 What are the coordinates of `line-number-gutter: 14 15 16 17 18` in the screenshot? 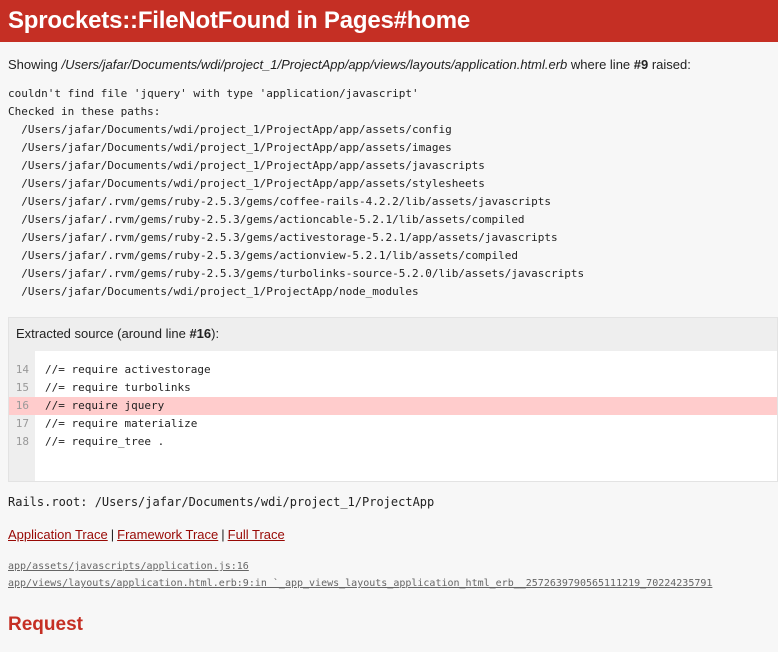 It's located at (22, 416).